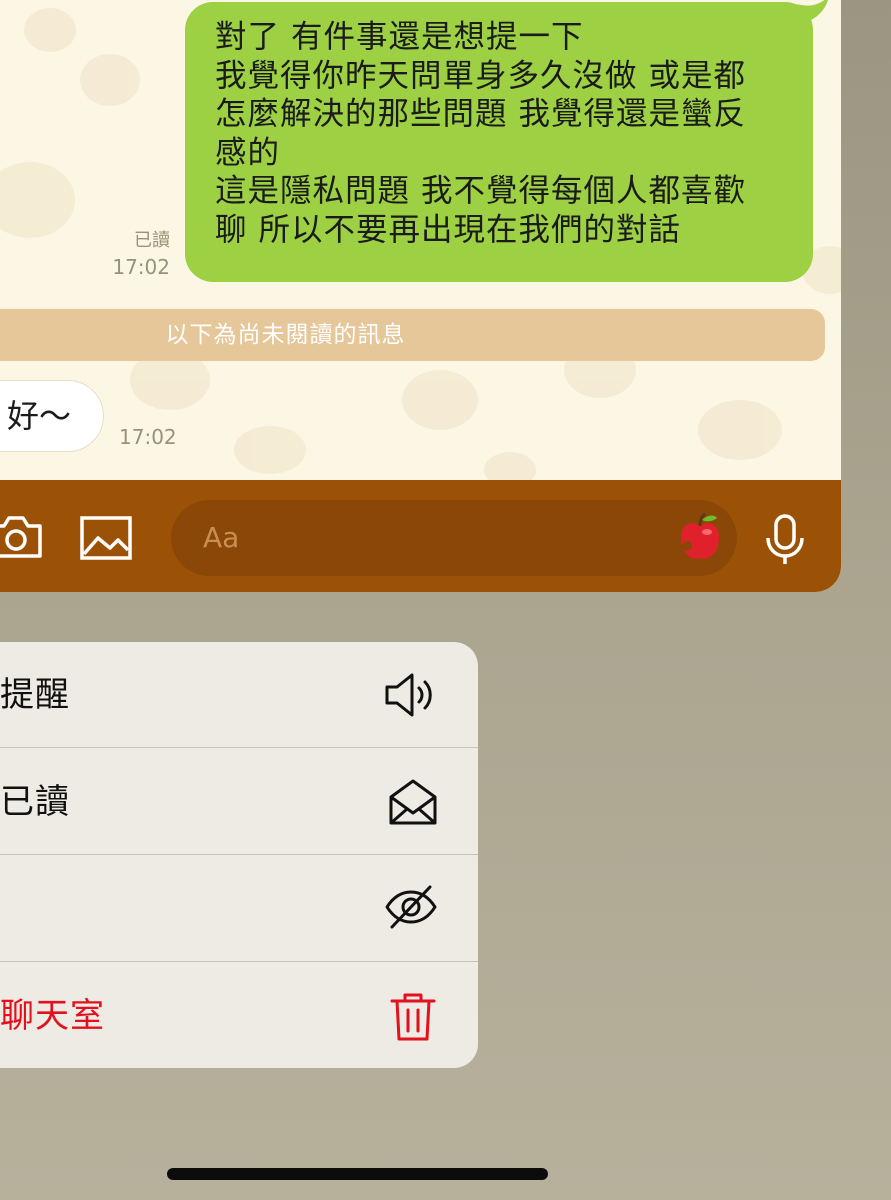 This screenshot has height=1200, width=891. Describe the element at coordinates (221, 537) in the screenshot. I see `message-input-placeholder: Aa` at that location.